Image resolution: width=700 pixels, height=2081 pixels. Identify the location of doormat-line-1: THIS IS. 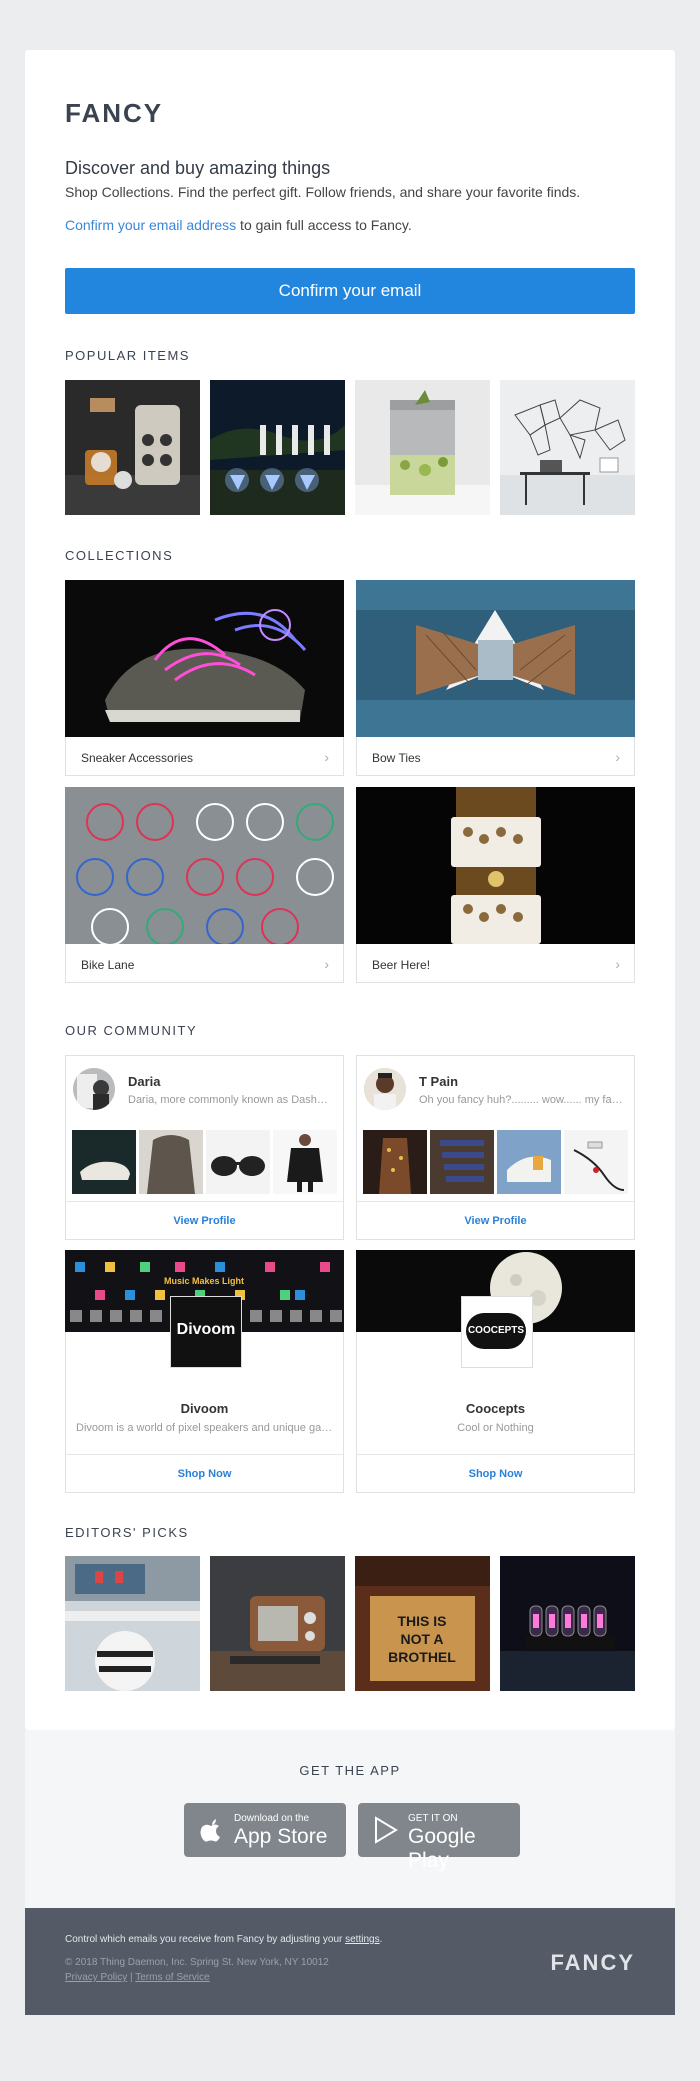
(421, 1621).